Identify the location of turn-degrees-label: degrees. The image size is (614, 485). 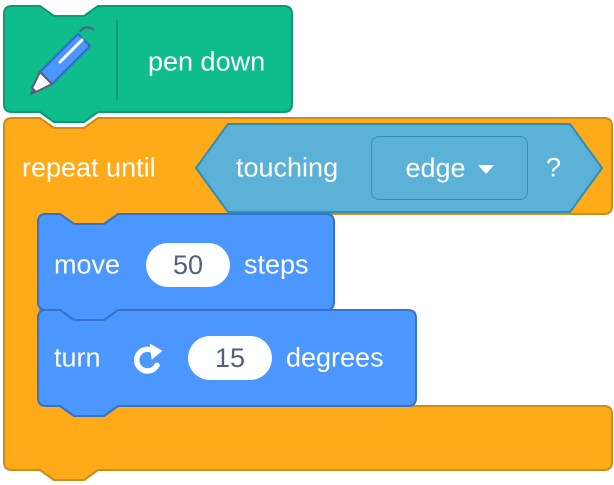
(335, 357).